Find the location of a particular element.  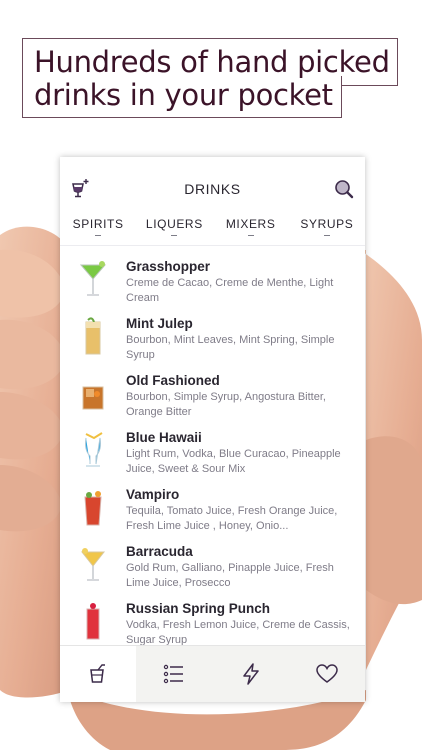

martini-glass-icon is located at coordinates (93, 278).